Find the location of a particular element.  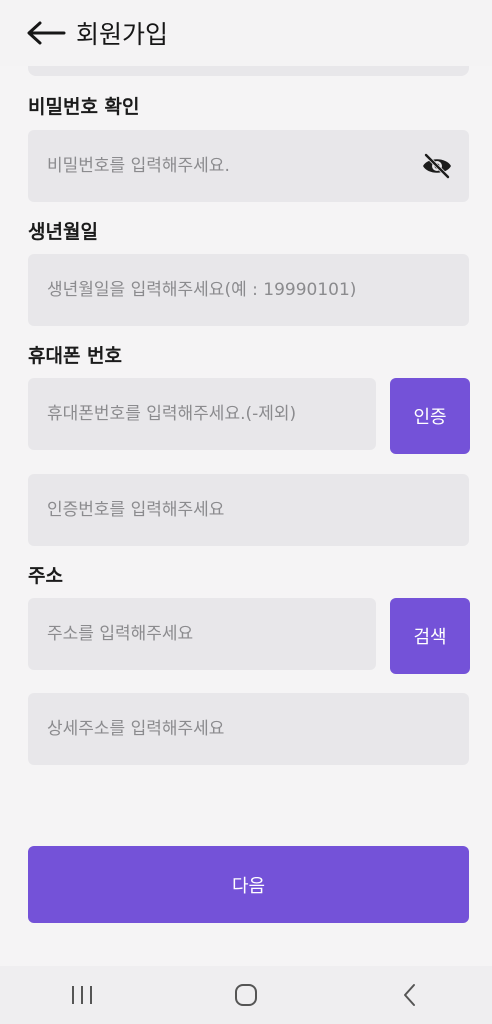

password-confirm-field is located at coordinates (248, 166).